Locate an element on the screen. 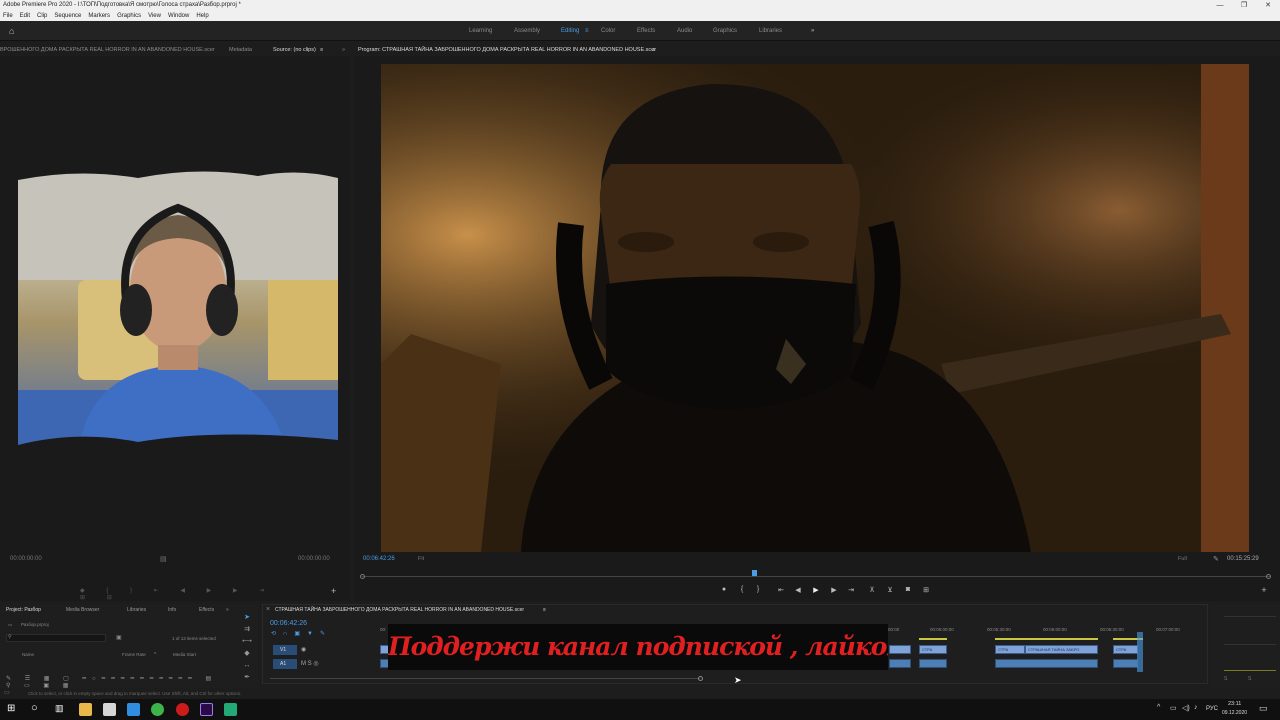 The width and height of the screenshot is (1280, 720). menu-file: File is located at coordinates (8, 16).